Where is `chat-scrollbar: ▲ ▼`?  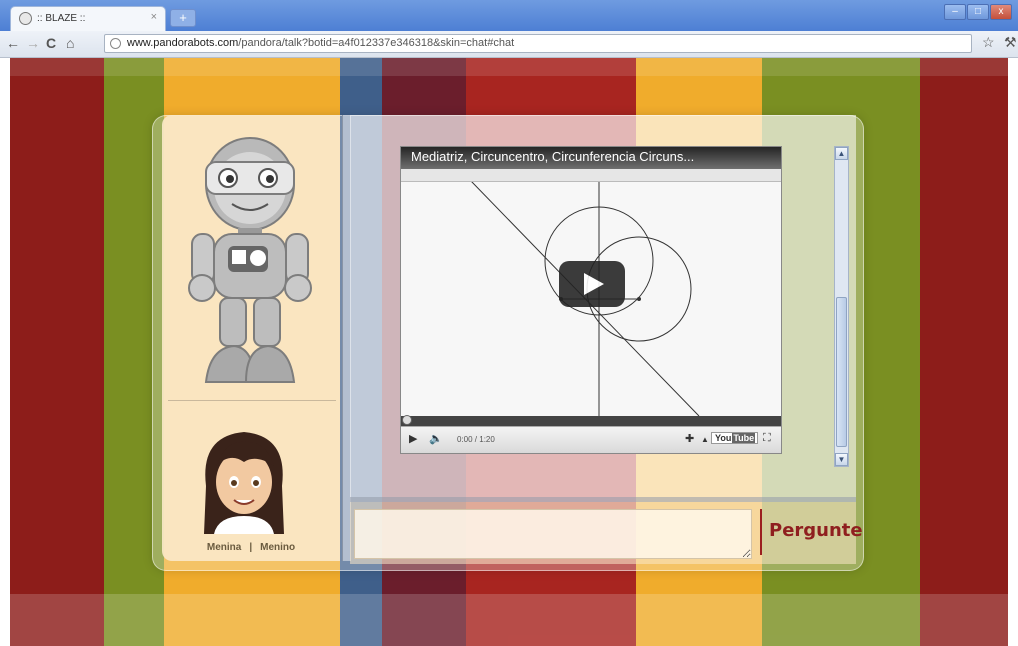 chat-scrollbar: ▲ ▼ is located at coordinates (841, 306).